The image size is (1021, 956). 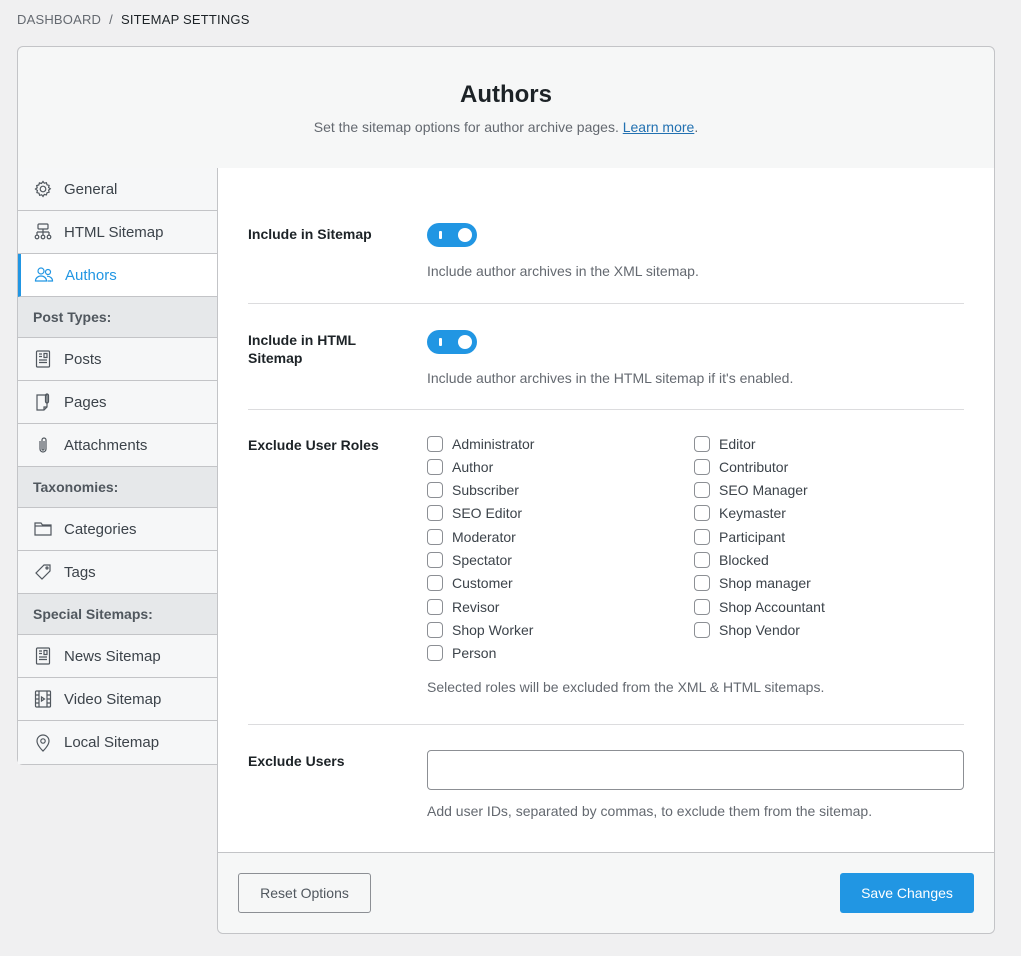 What do you see at coordinates (907, 893) in the screenshot?
I see `save-changes-button: Save Changes` at bounding box center [907, 893].